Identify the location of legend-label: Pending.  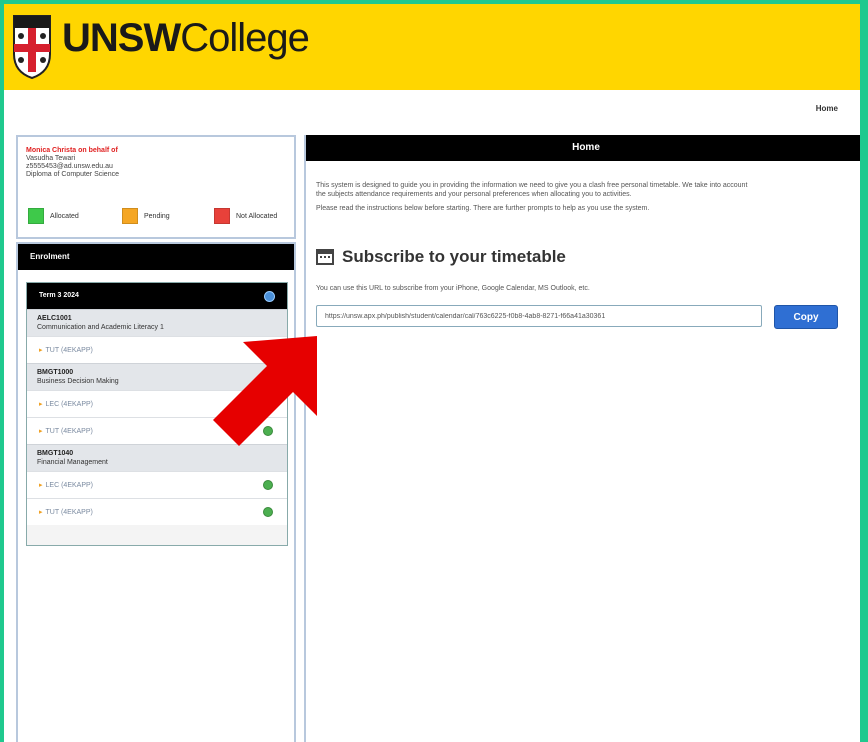
(157, 216).